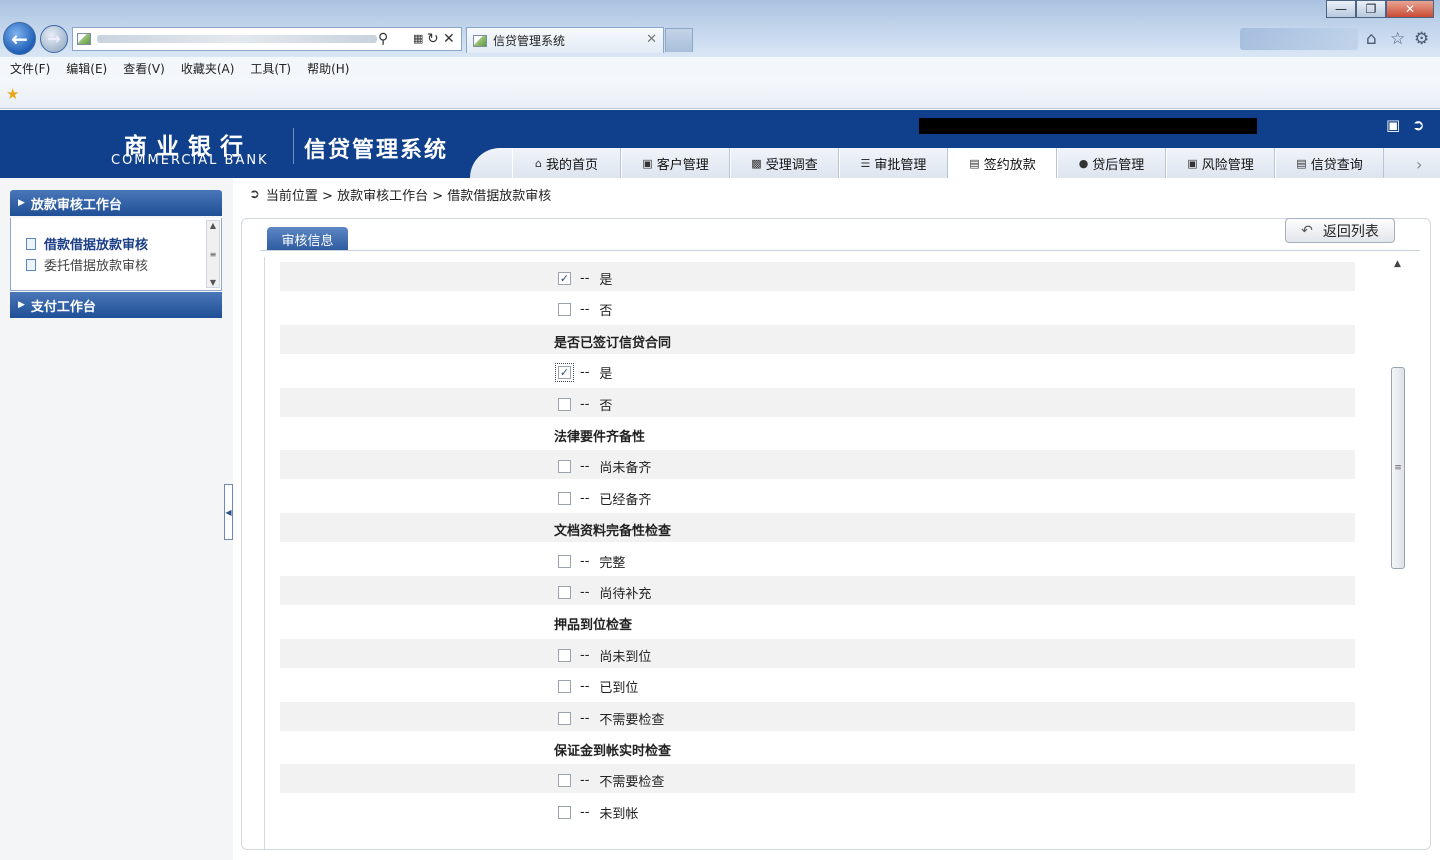 Image resolution: width=1440 pixels, height=860 pixels. Describe the element at coordinates (116, 203) in the screenshot. I see `sidebar-section-loan-audit: ▶ 放款审核工作台` at that location.